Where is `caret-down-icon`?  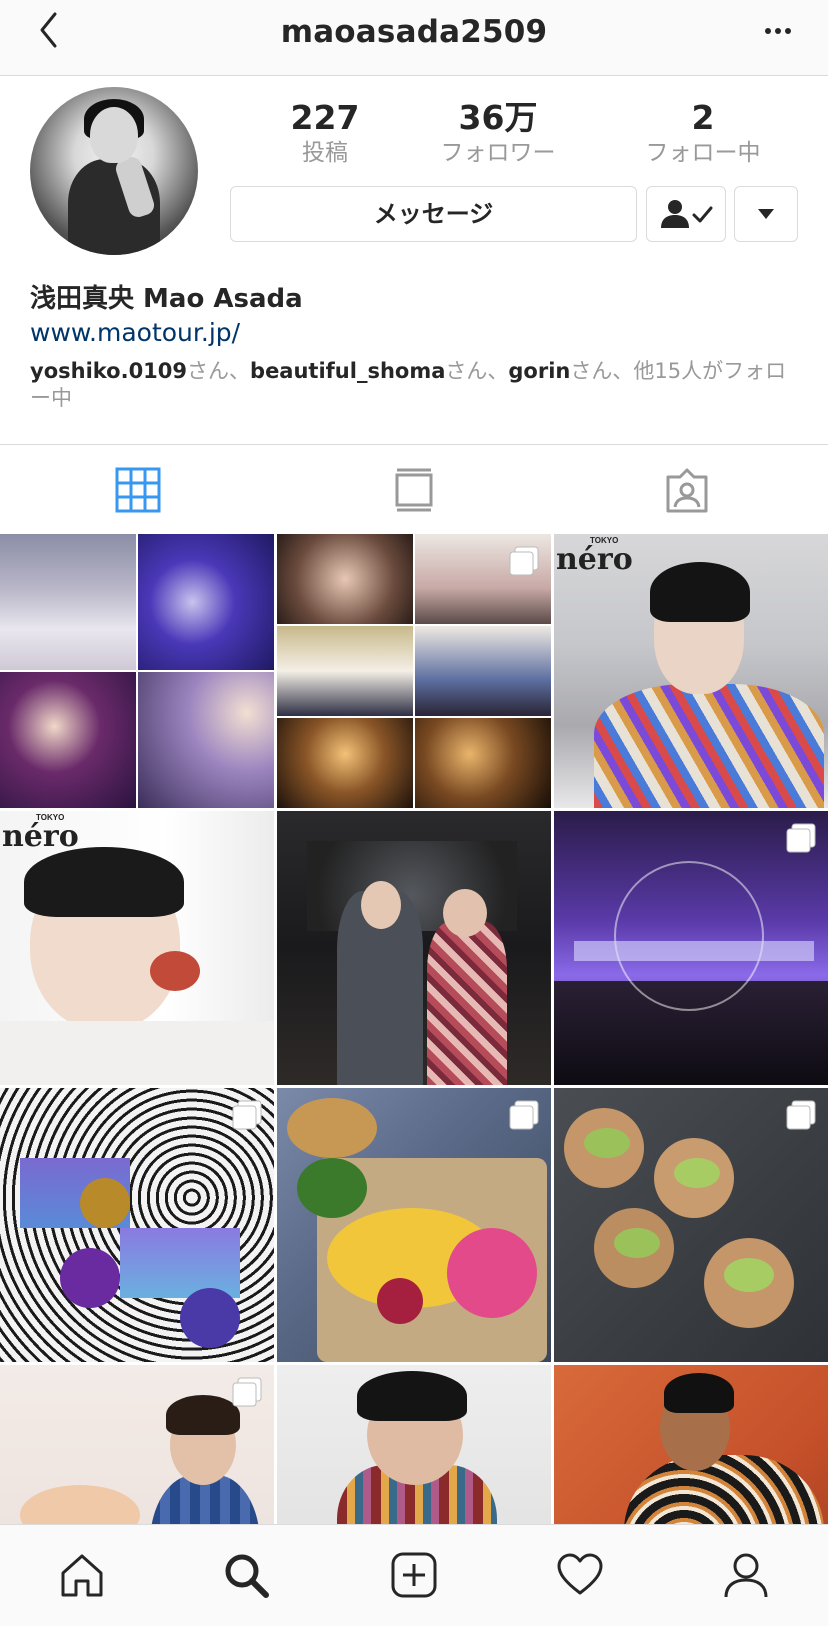 caret-down-icon is located at coordinates (766, 214).